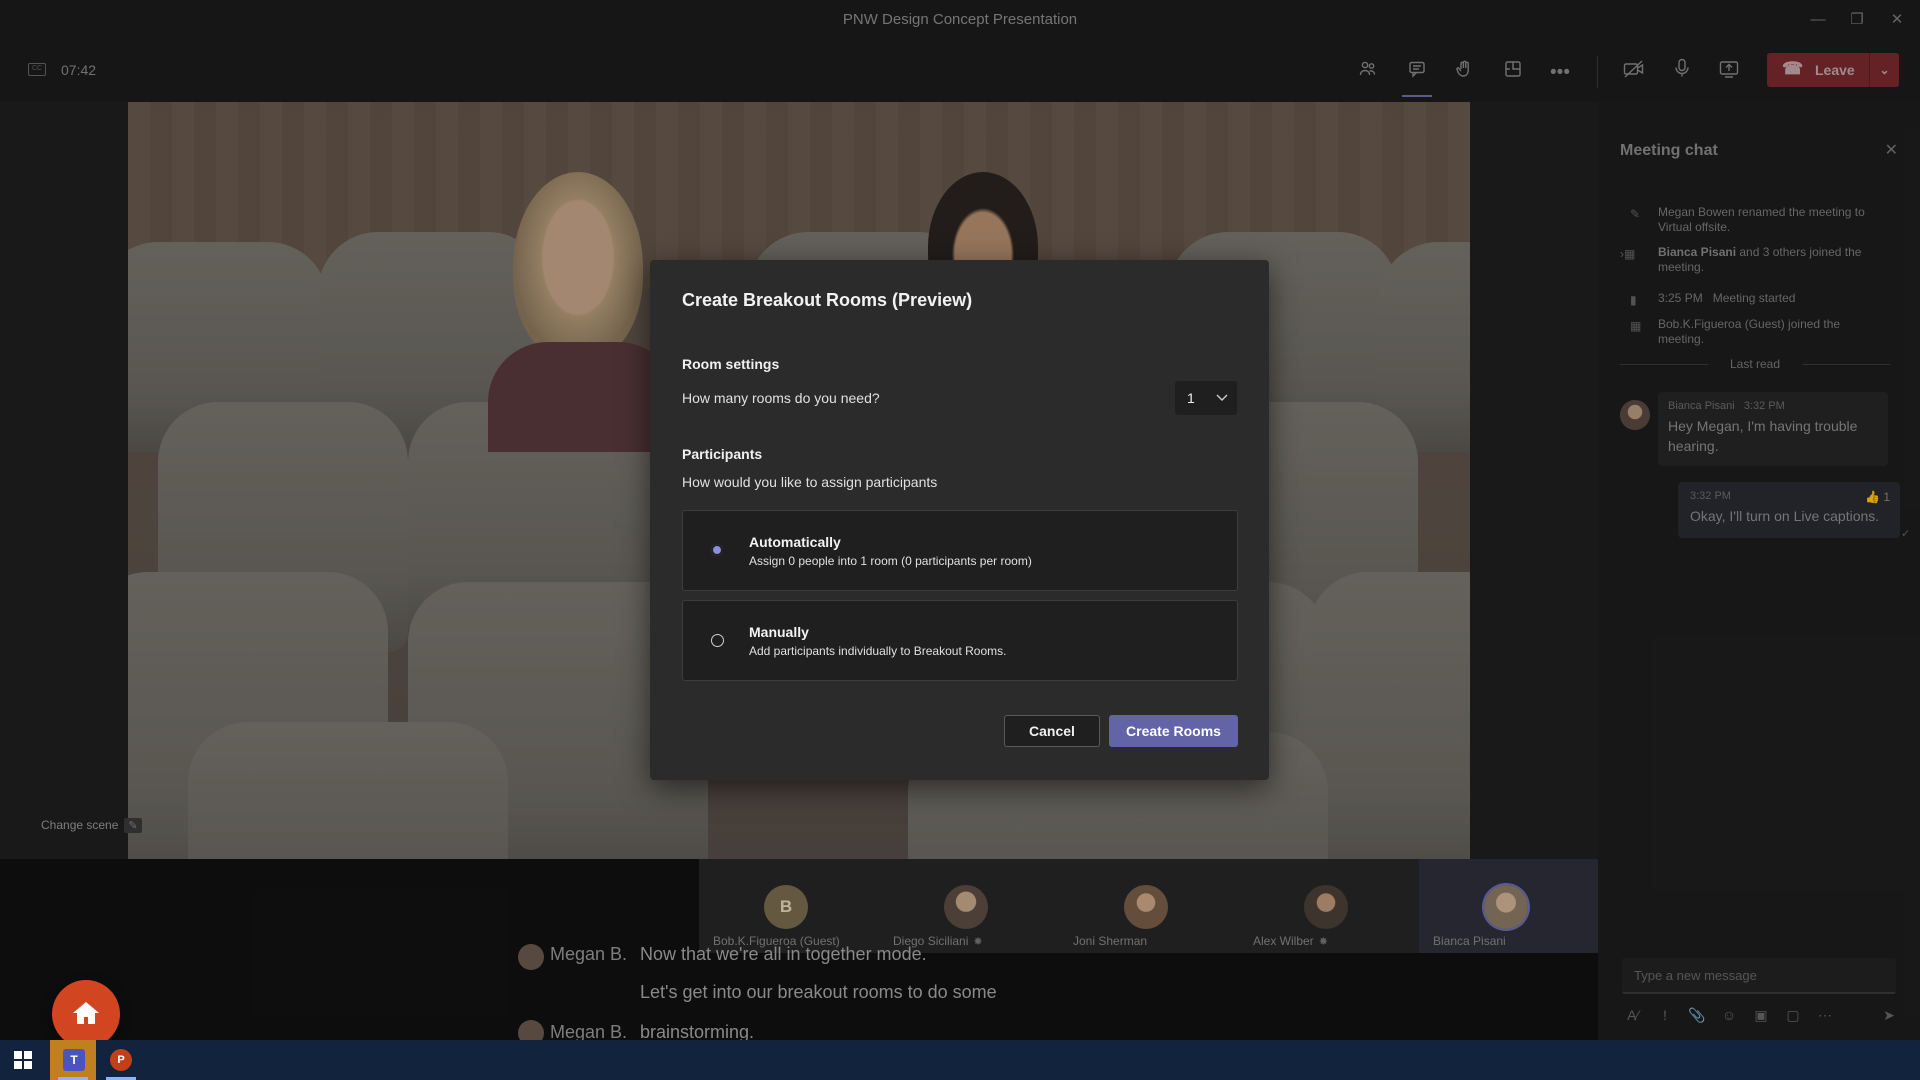 This screenshot has width=1920, height=1080. I want to click on taskbar-teams: T, so click(73, 1060).